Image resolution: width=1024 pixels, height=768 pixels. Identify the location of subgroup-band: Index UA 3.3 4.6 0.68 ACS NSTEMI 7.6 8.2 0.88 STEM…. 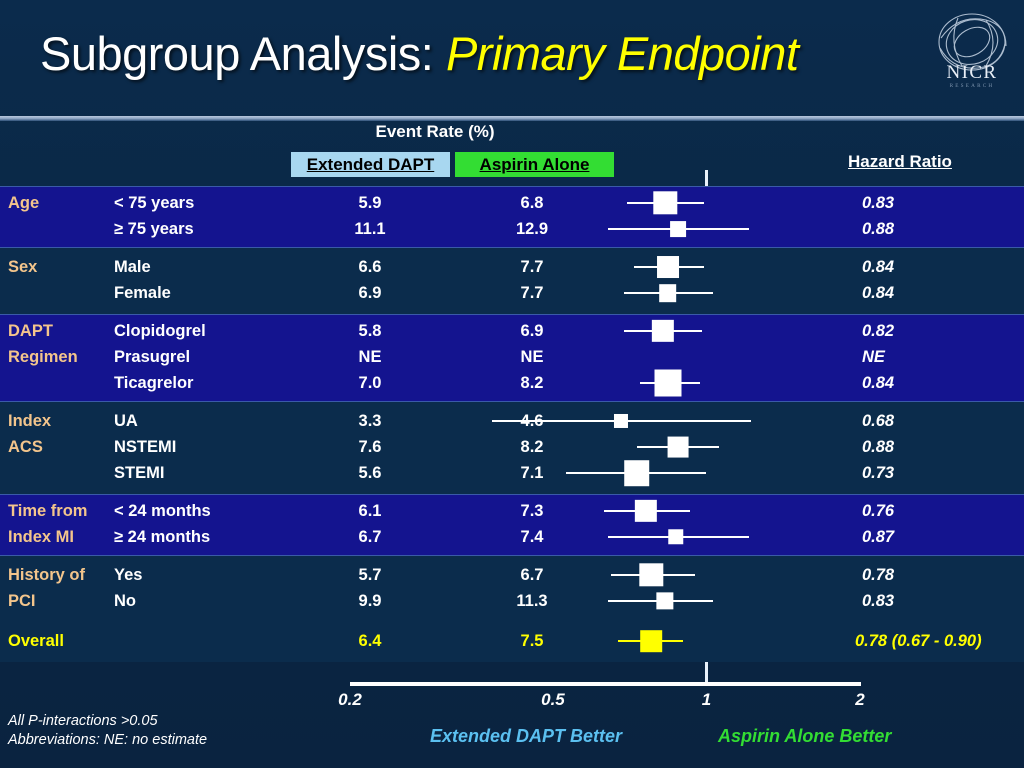
(512, 448).